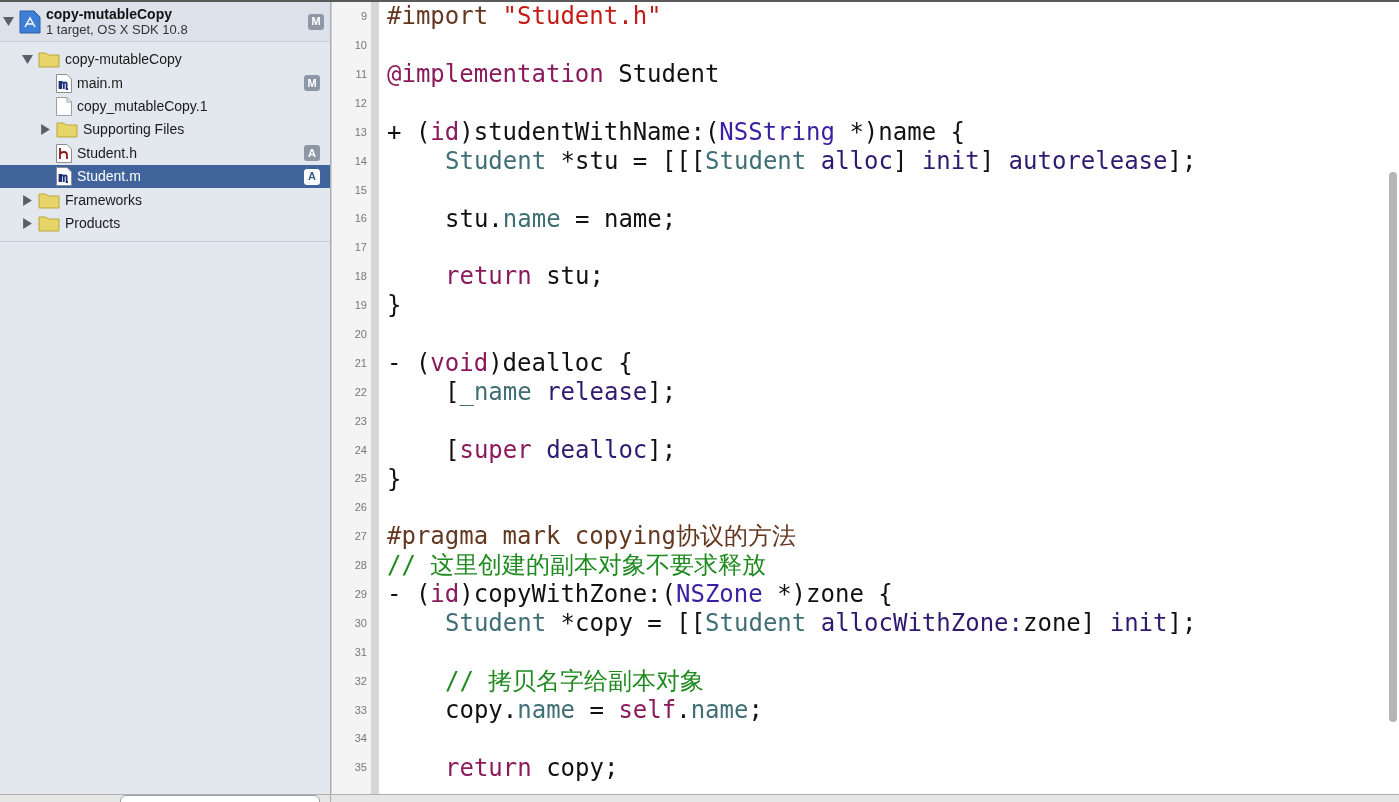 This screenshot has height=802, width=1399. I want to click on line-number: 23, so click(360, 421).